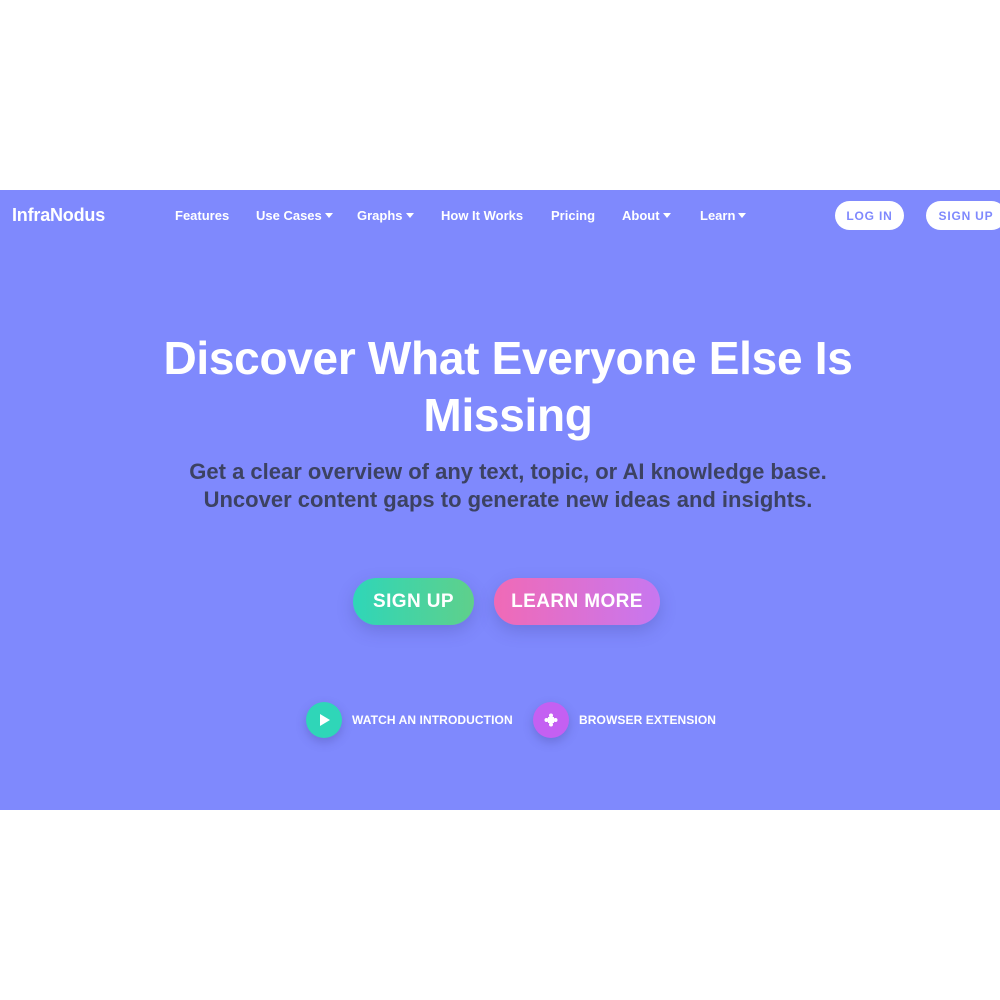  I want to click on nav-item-label: Features, so click(202, 215).